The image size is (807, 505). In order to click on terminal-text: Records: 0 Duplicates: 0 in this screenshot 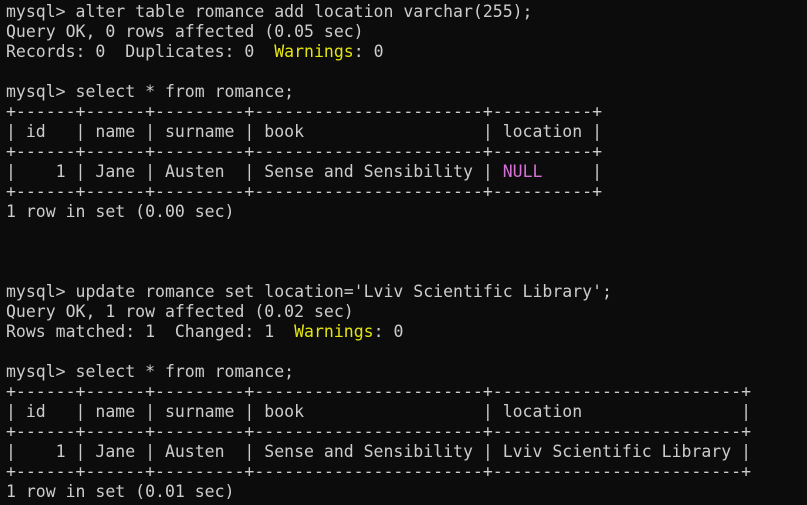, I will do `click(140, 51)`.